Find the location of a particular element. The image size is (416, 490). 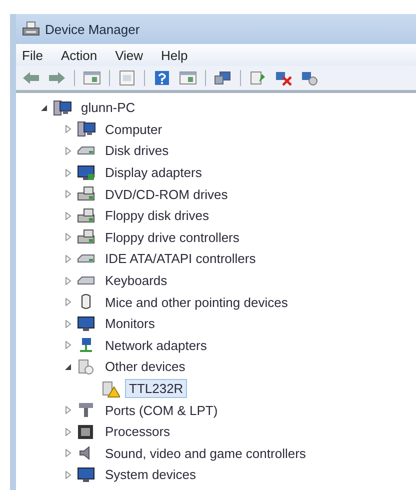

tree-item: Display adapters is located at coordinates (153, 172).